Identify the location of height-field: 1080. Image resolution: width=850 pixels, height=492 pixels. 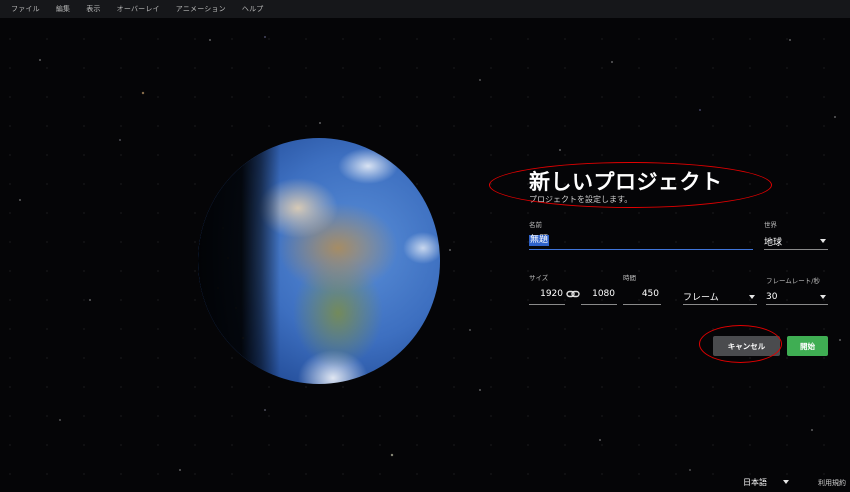
(599, 297).